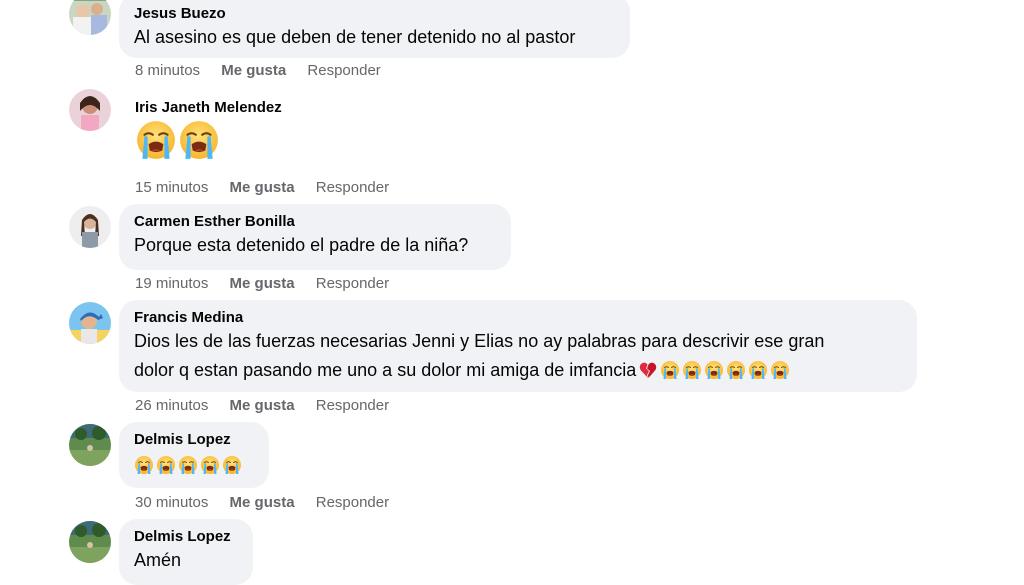  I want to click on comment-actions: 26 minutos Me gusta Responder, so click(270, 405).